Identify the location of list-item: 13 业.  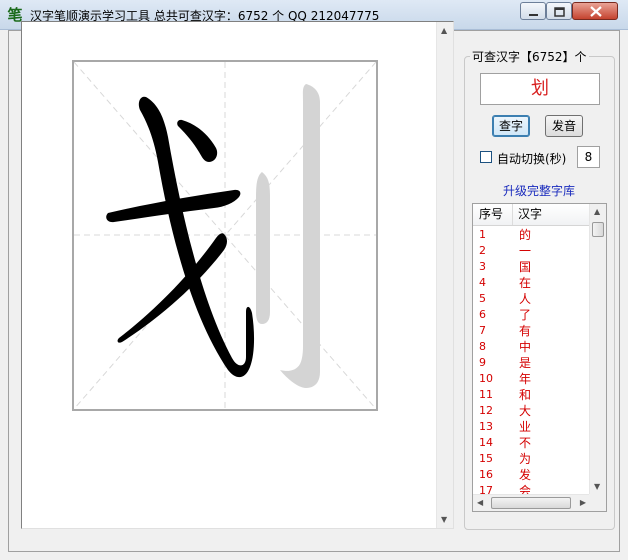
(531, 427).